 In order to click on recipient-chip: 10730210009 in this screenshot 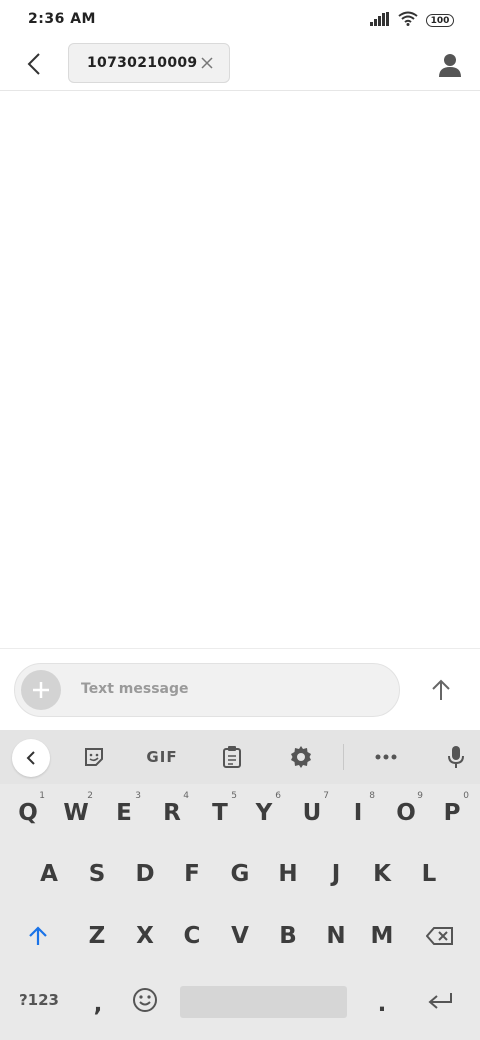, I will do `click(149, 63)`.